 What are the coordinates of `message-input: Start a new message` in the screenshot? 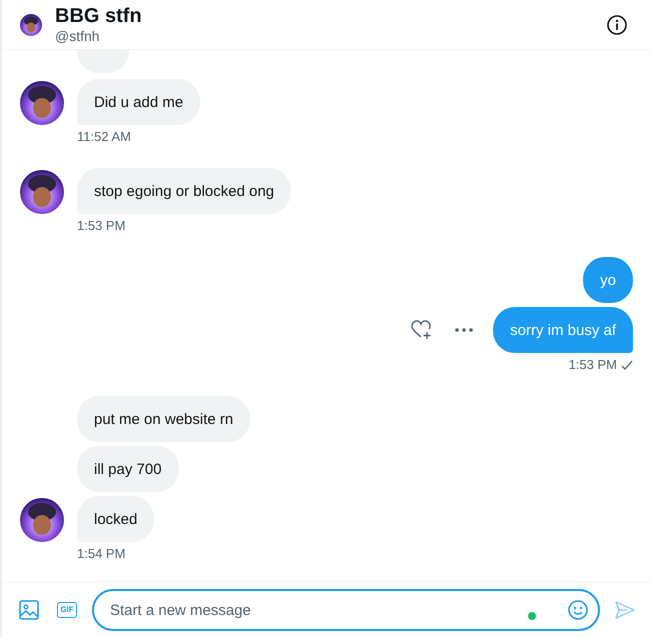 It's located at (314, 610).